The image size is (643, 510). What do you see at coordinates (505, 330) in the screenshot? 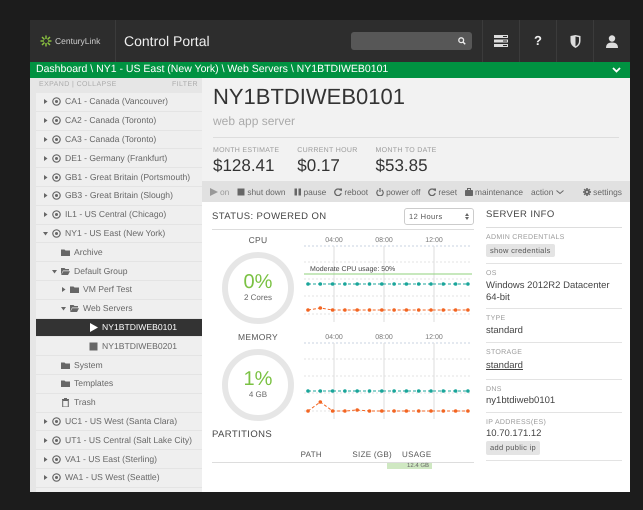
I see `field-value: standard` at bounding box center [505, 330].